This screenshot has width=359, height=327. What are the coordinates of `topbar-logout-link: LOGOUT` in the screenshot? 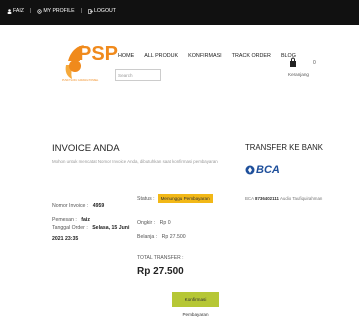 It's located at (102, 11).